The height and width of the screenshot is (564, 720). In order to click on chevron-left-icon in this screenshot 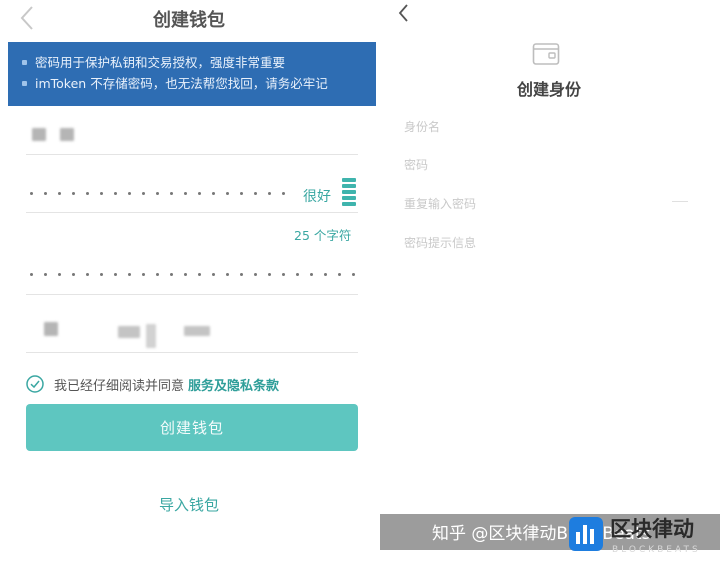, I will do `click(404, 13)`.